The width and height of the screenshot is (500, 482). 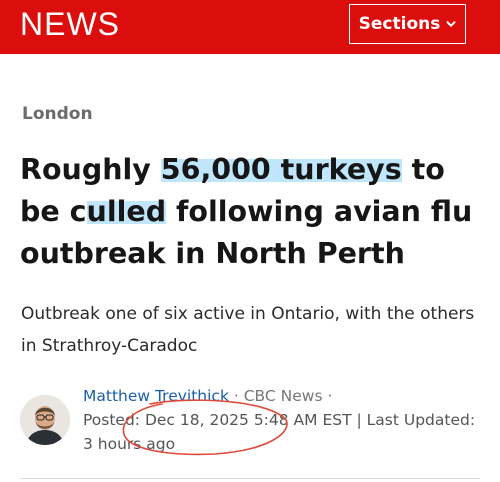 I want to click on author-avatar, so click(x=45, y=420).